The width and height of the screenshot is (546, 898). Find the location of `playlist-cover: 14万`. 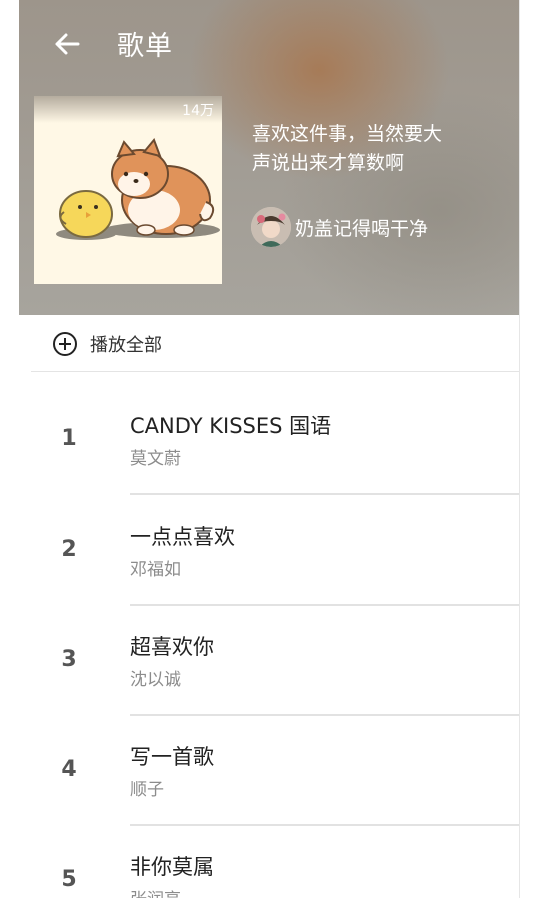

playlist-cover: 14万 is located at coordinates (128, 190).